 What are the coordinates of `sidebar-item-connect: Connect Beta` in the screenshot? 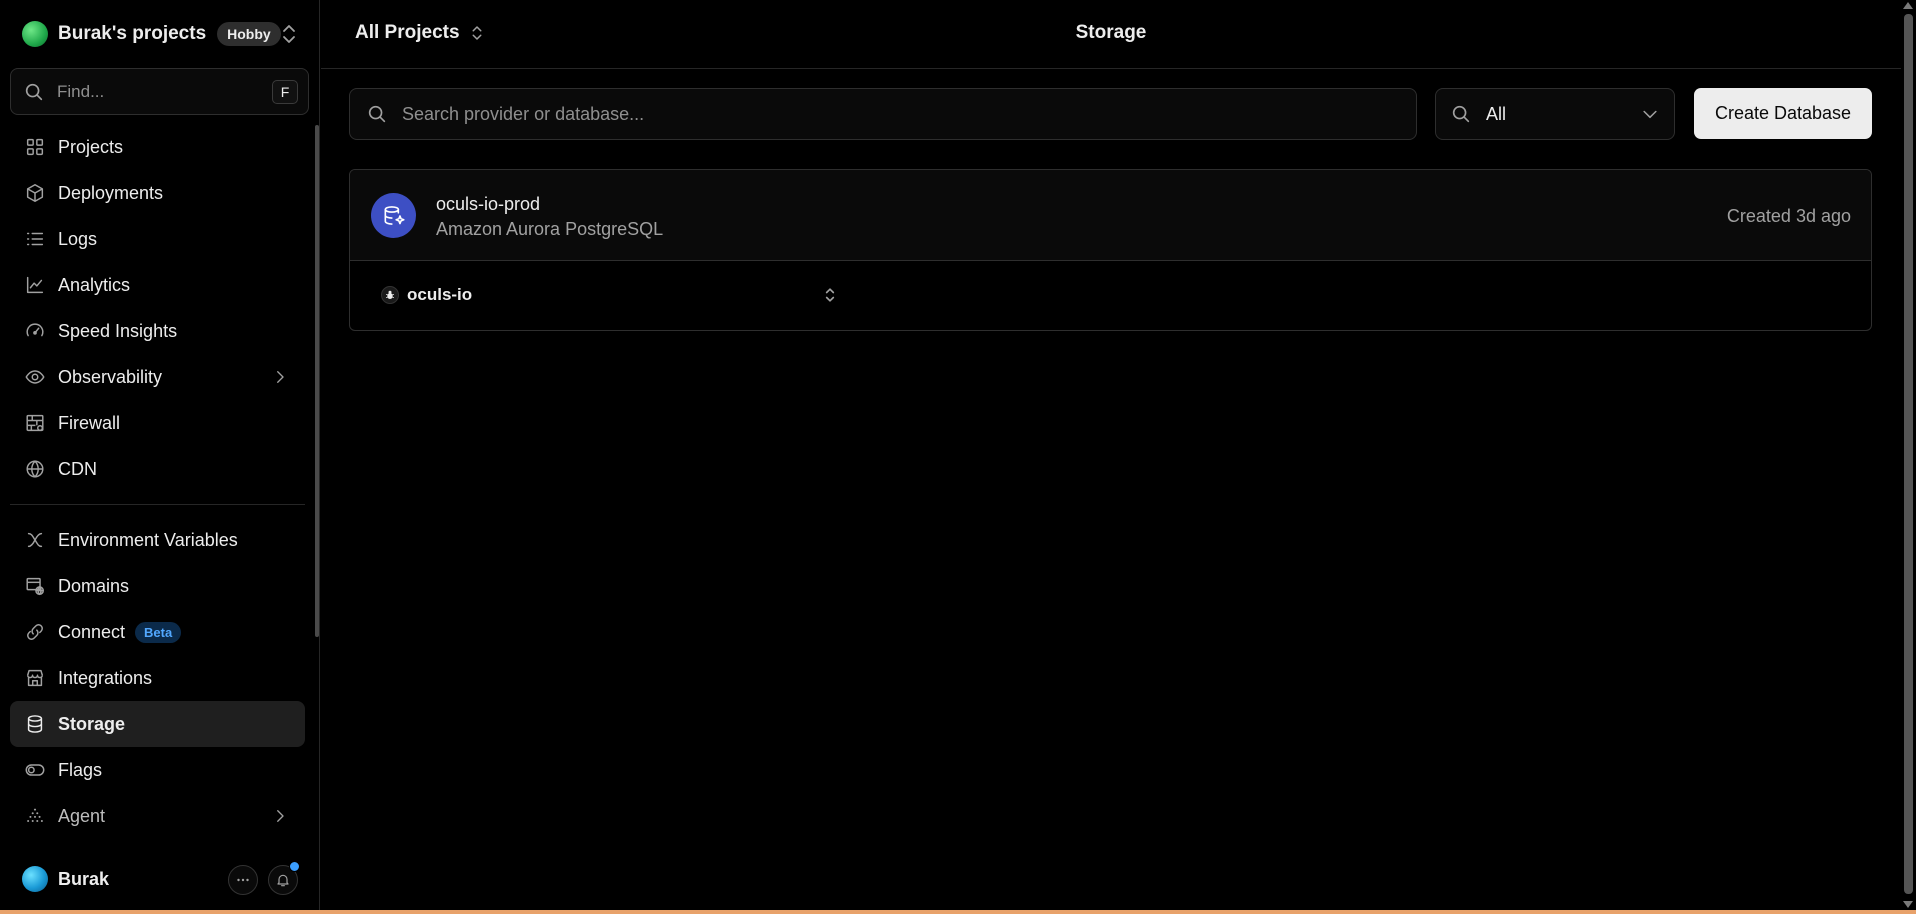 It's located at (157, 632).